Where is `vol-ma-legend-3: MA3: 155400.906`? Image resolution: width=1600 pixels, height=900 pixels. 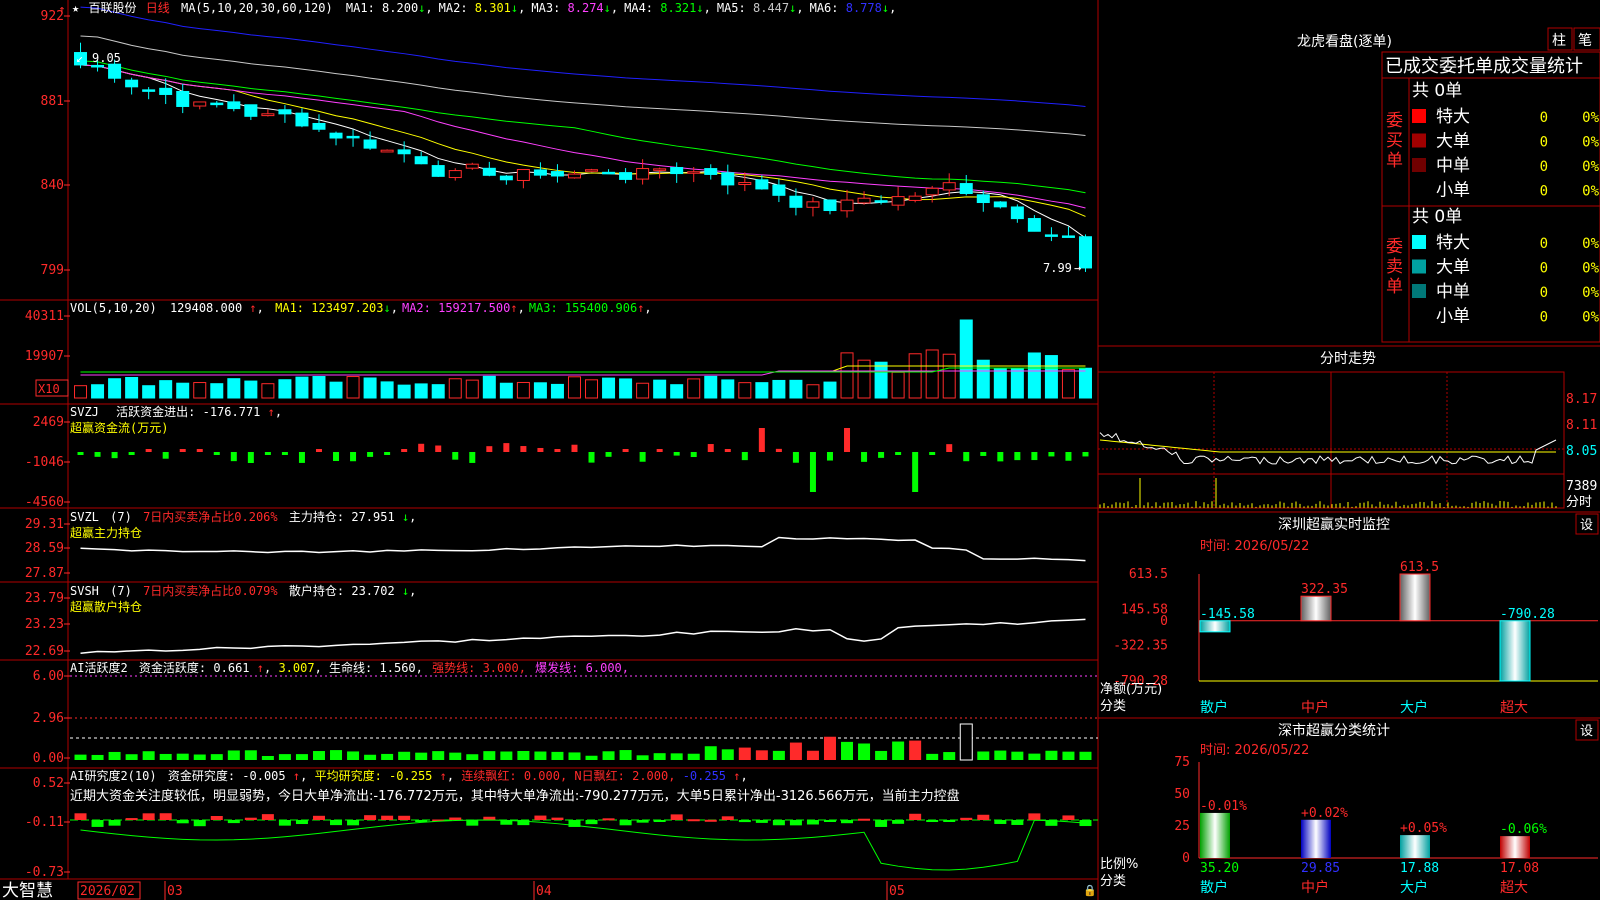 vol-ma-legend-3: MA3: 155400.906 is located at coordinates (583, 308).